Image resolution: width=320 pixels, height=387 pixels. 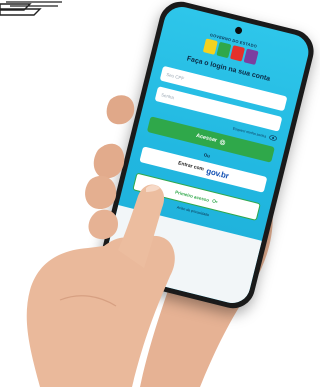 What do you see at coordinates (206, 138) in the screenshot?
I see `submit-label: Acessar` at bounding box center [206, 138].